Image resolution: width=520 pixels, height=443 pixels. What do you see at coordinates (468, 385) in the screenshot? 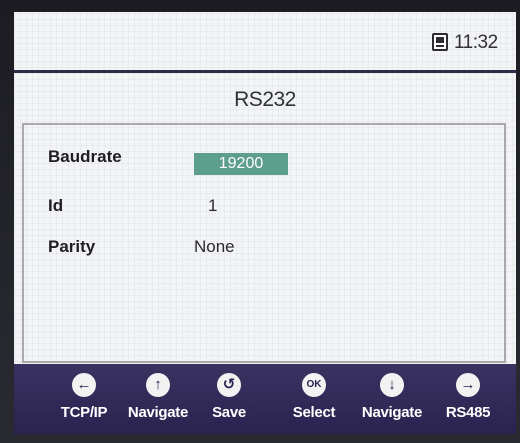
I see `arrow-right-icon: →` at bounding box center [468, 385].